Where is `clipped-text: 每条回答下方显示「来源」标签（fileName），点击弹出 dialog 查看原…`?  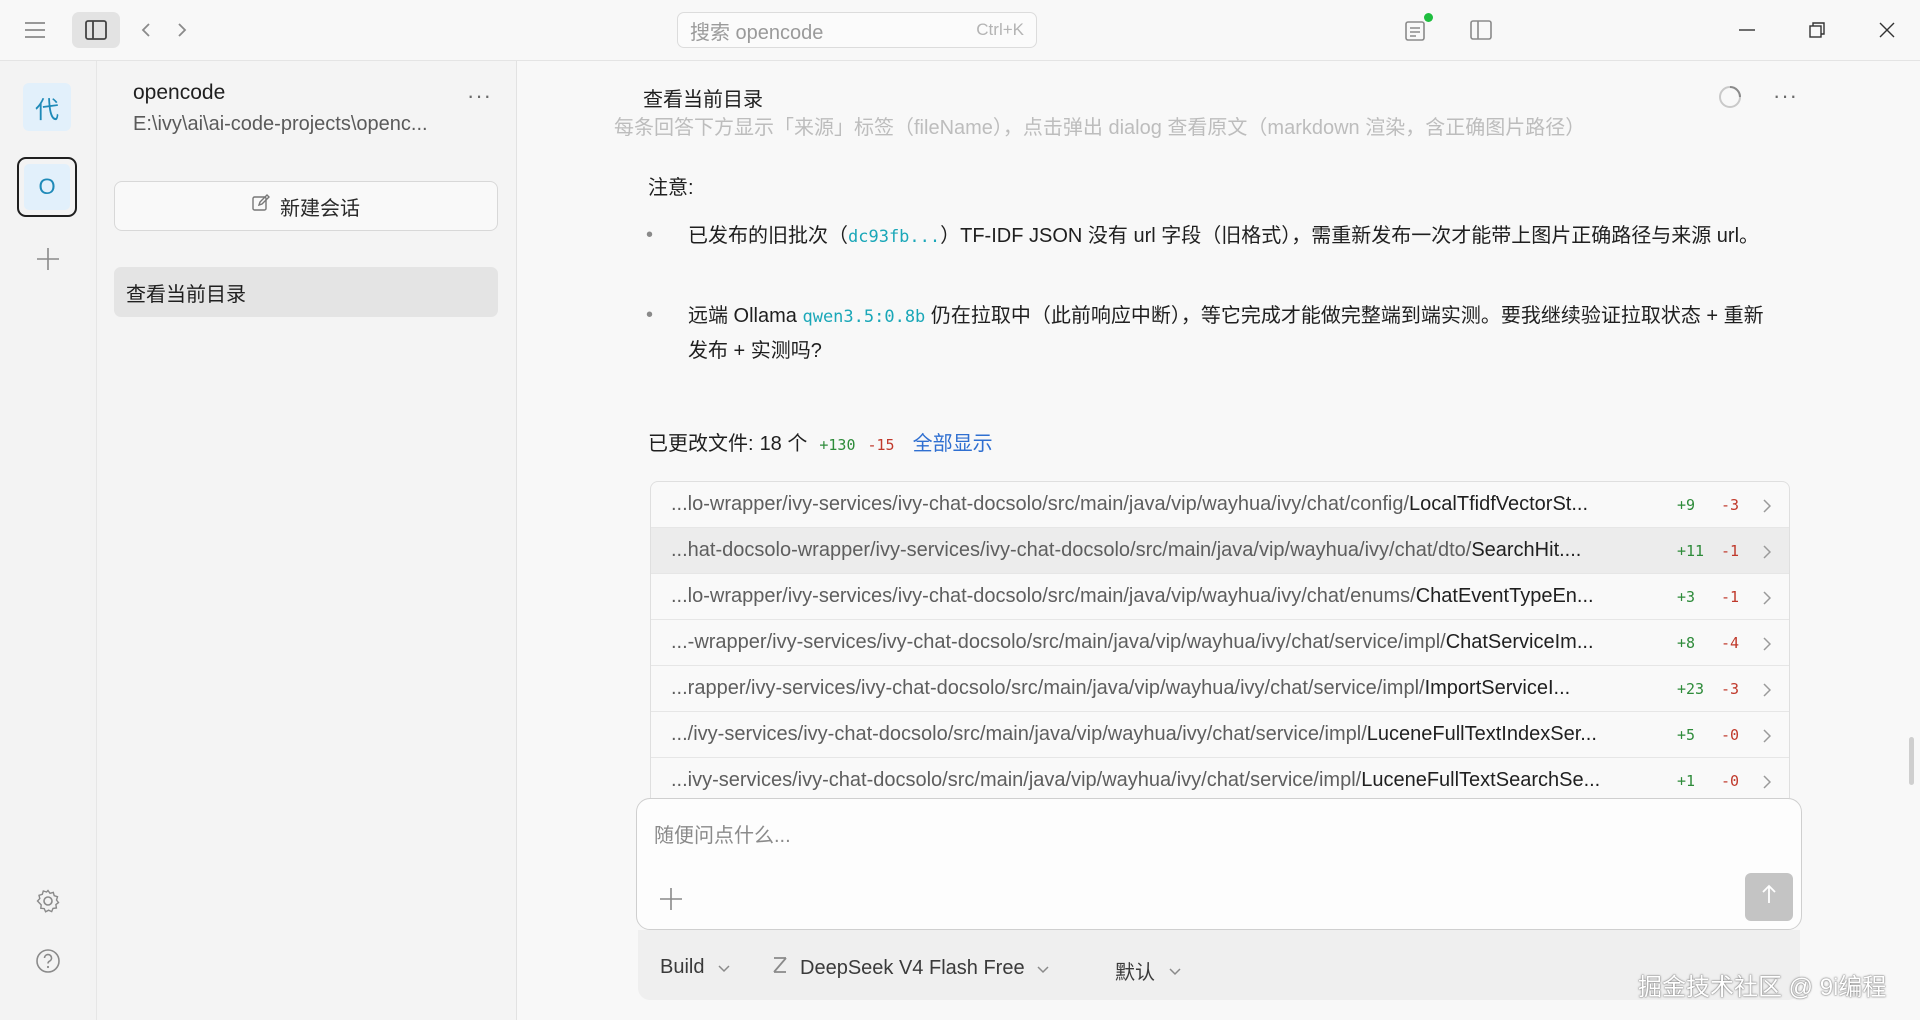
clipped-text: 每条回答下方显示「来源」标签（fileName），点击弹出 dialog 查看原… is located at coordinates (1100, 128).